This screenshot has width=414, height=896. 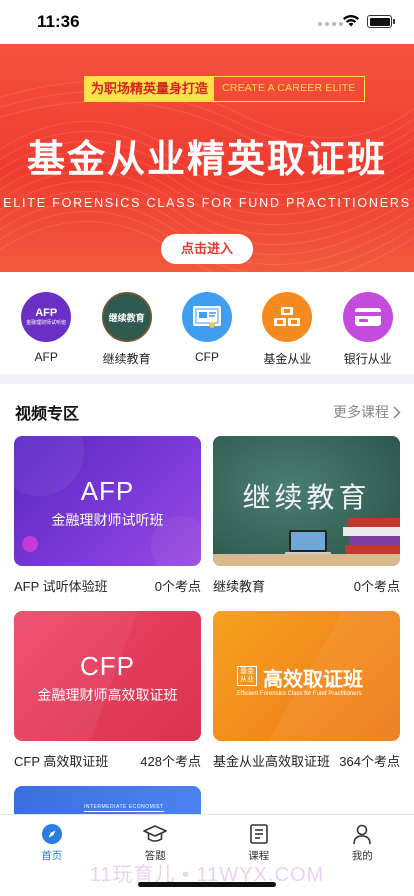 What do you see at coordinates (46, 313) in the screenshot?
I see `afp-badge-title: AFP` at bounding box center [46, 313].